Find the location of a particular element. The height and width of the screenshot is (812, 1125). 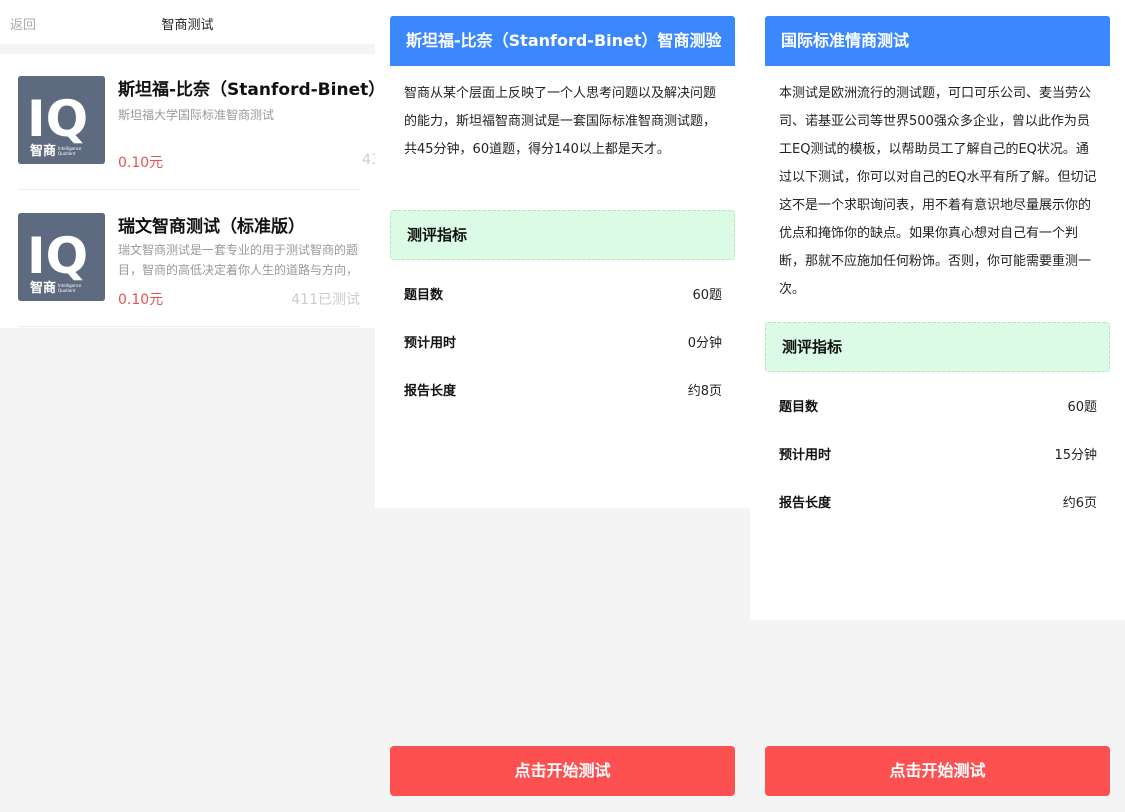

page-title: 智商测试 is located at coordinates (187, 23).